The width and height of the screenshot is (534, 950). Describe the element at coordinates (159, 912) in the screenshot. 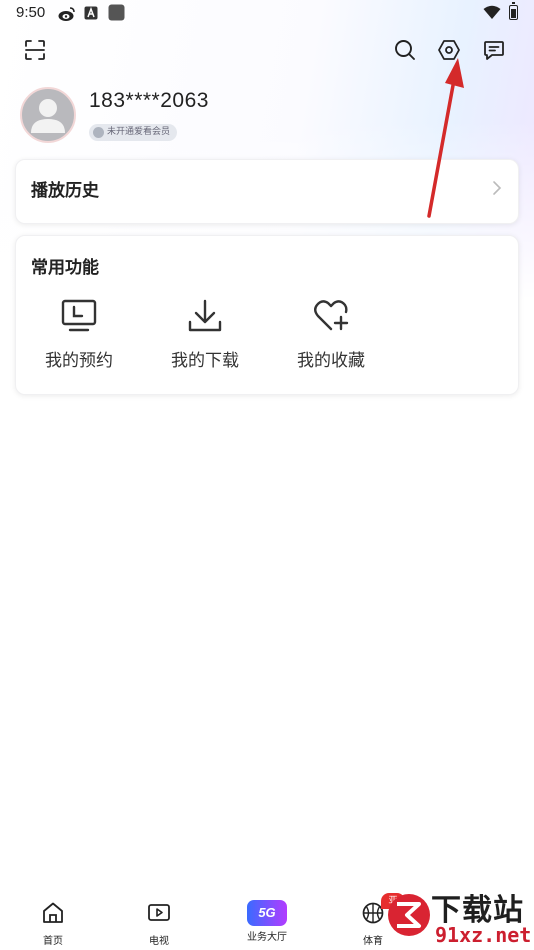

I see `tv-play-icon` at that location.